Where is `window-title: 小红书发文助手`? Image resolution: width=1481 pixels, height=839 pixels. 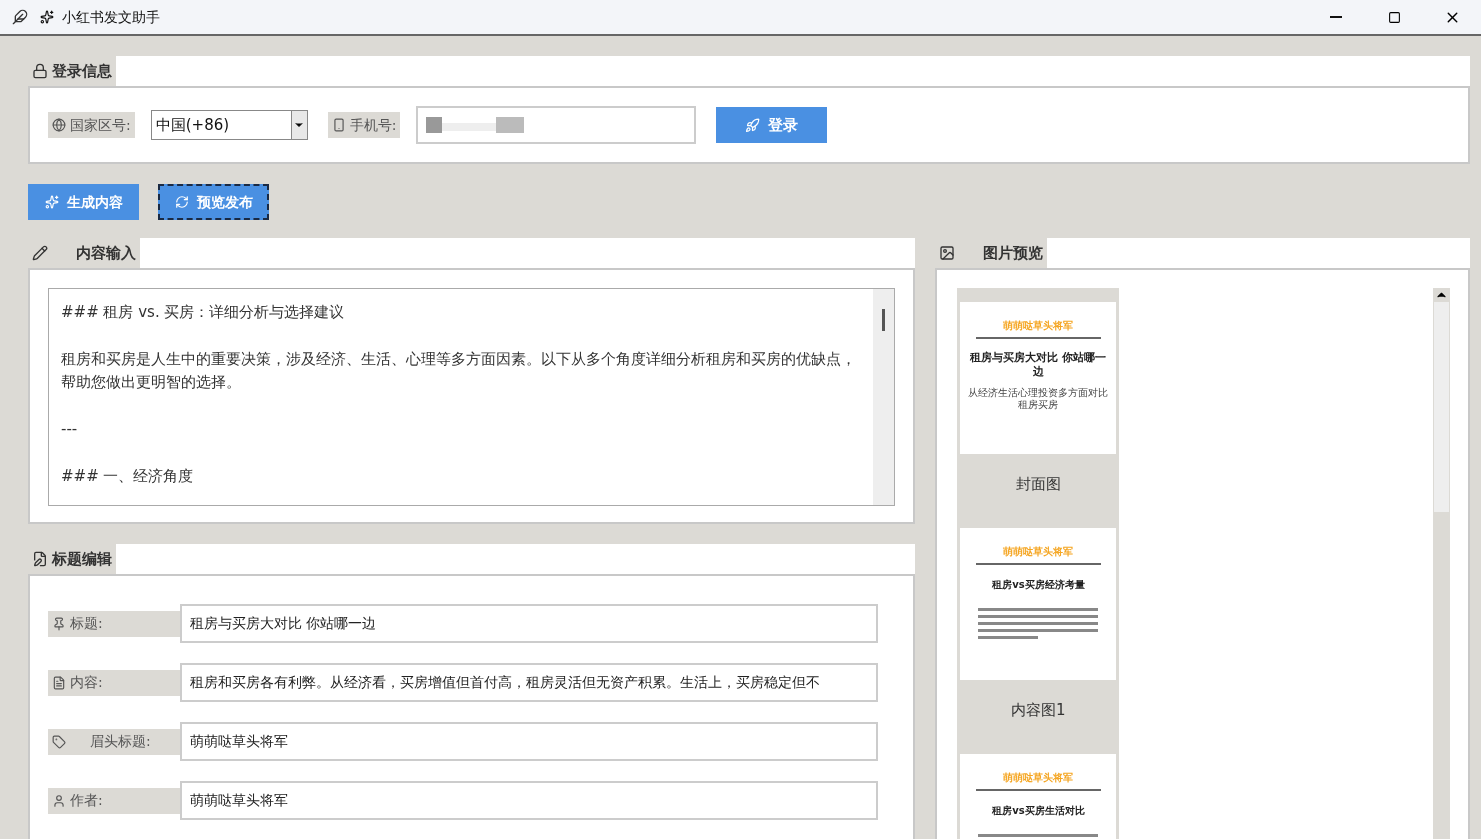
window-title: 小红书发文助手 is located at coordinates (111, 17).